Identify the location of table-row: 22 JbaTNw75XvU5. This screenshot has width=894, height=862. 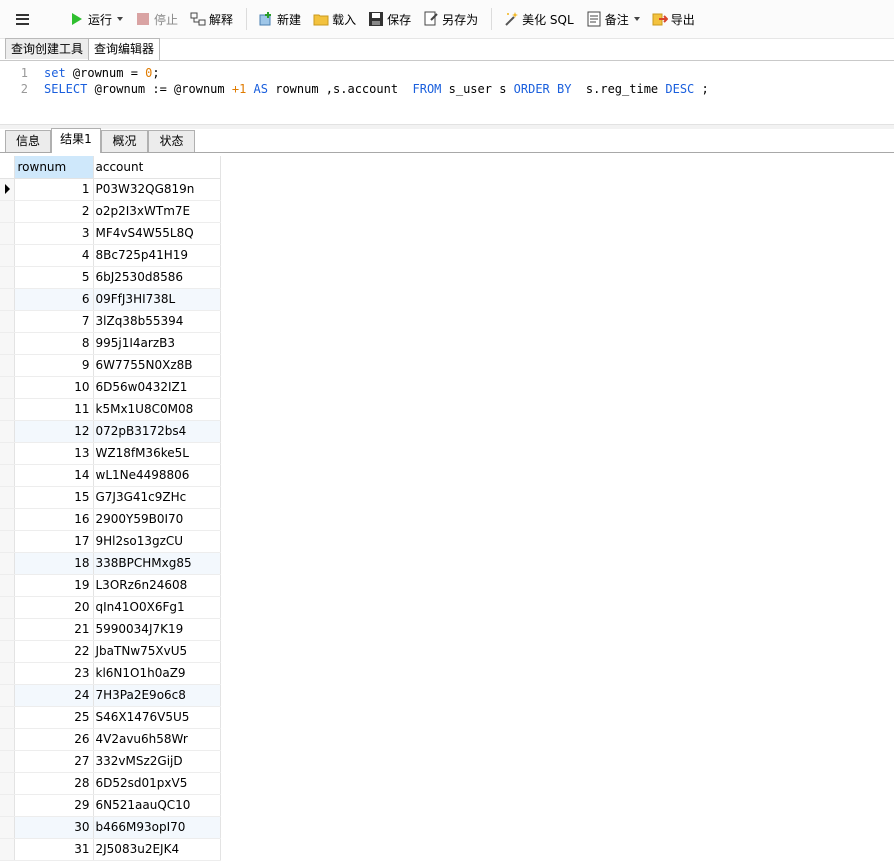
(110, 651).